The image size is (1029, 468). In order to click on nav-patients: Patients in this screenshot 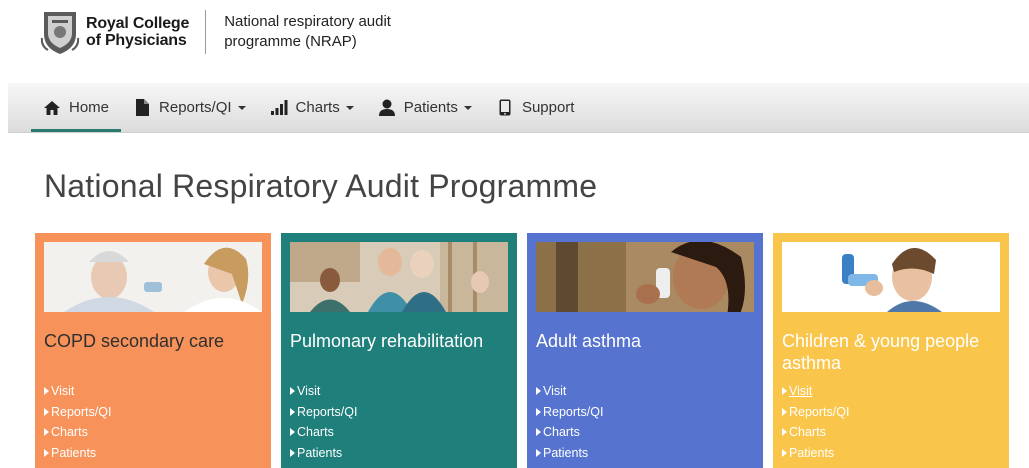, I will do `click(425, 107)`.